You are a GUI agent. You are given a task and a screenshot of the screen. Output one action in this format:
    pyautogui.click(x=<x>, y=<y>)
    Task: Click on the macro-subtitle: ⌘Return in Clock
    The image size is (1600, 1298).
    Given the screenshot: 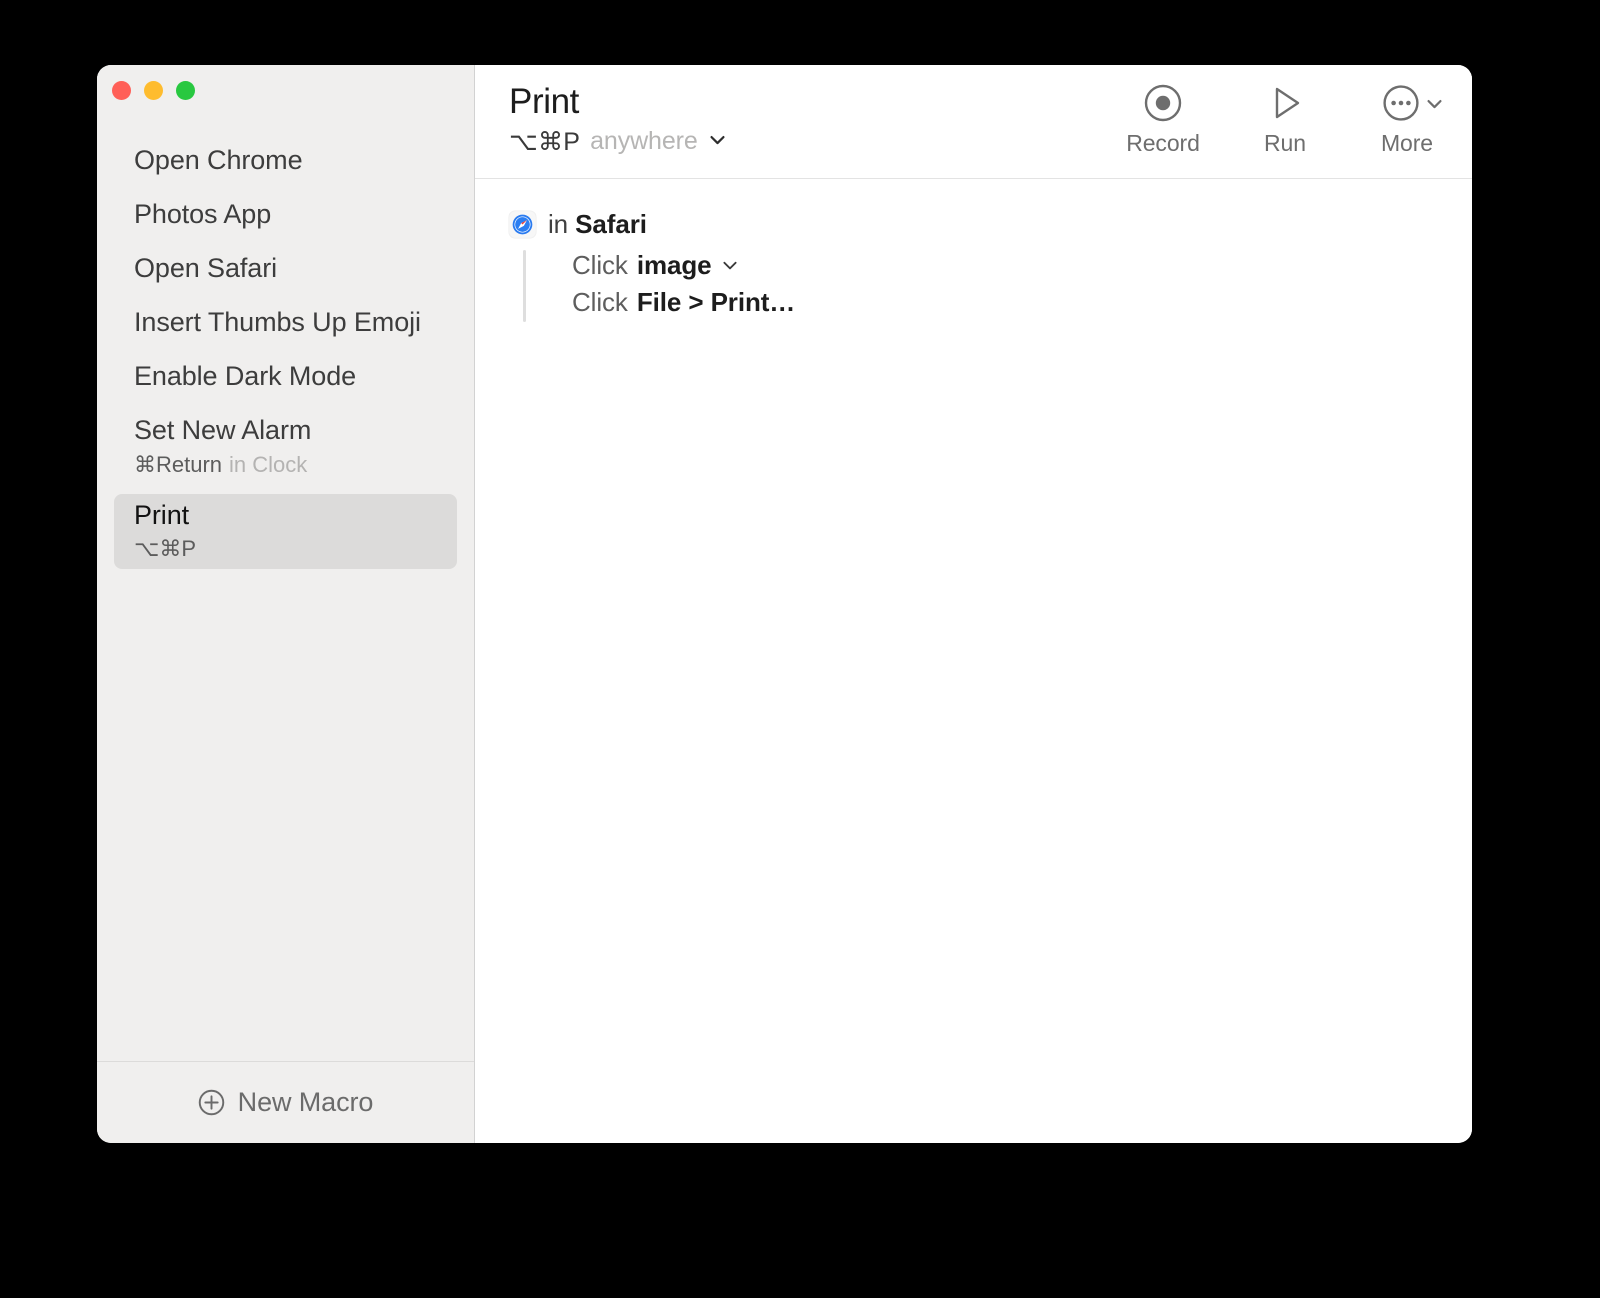 What is the action you would take?
    pyautogui.click(x=285, y=465)
    